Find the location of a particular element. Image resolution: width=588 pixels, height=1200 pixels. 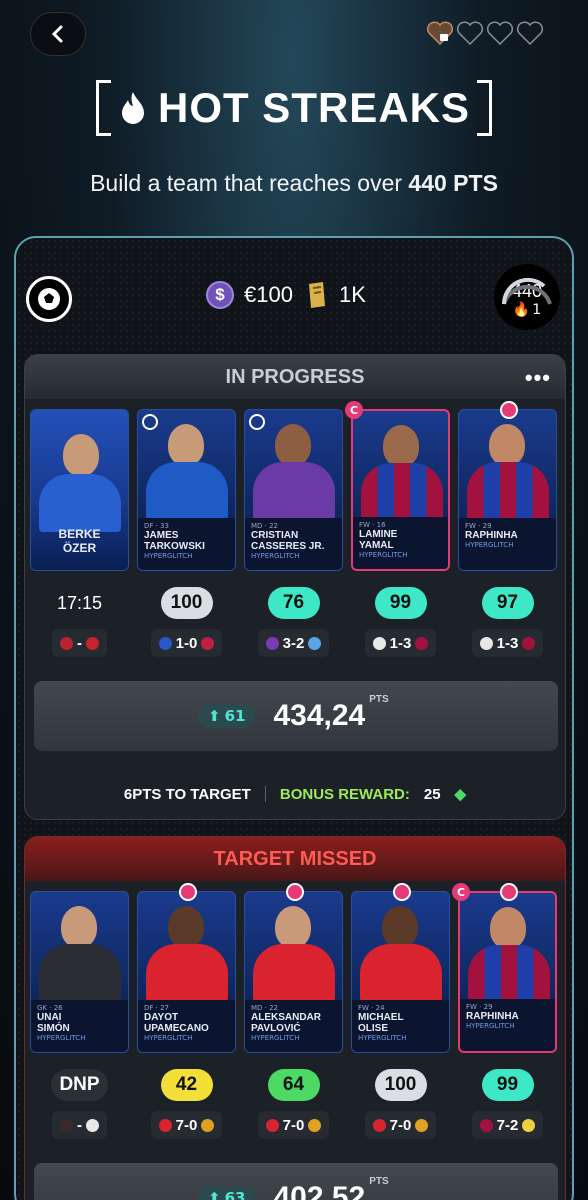

player-card: FW · 24 MICHAEL OLISE HYPERGLITCH is located at coordinates (400, 972).